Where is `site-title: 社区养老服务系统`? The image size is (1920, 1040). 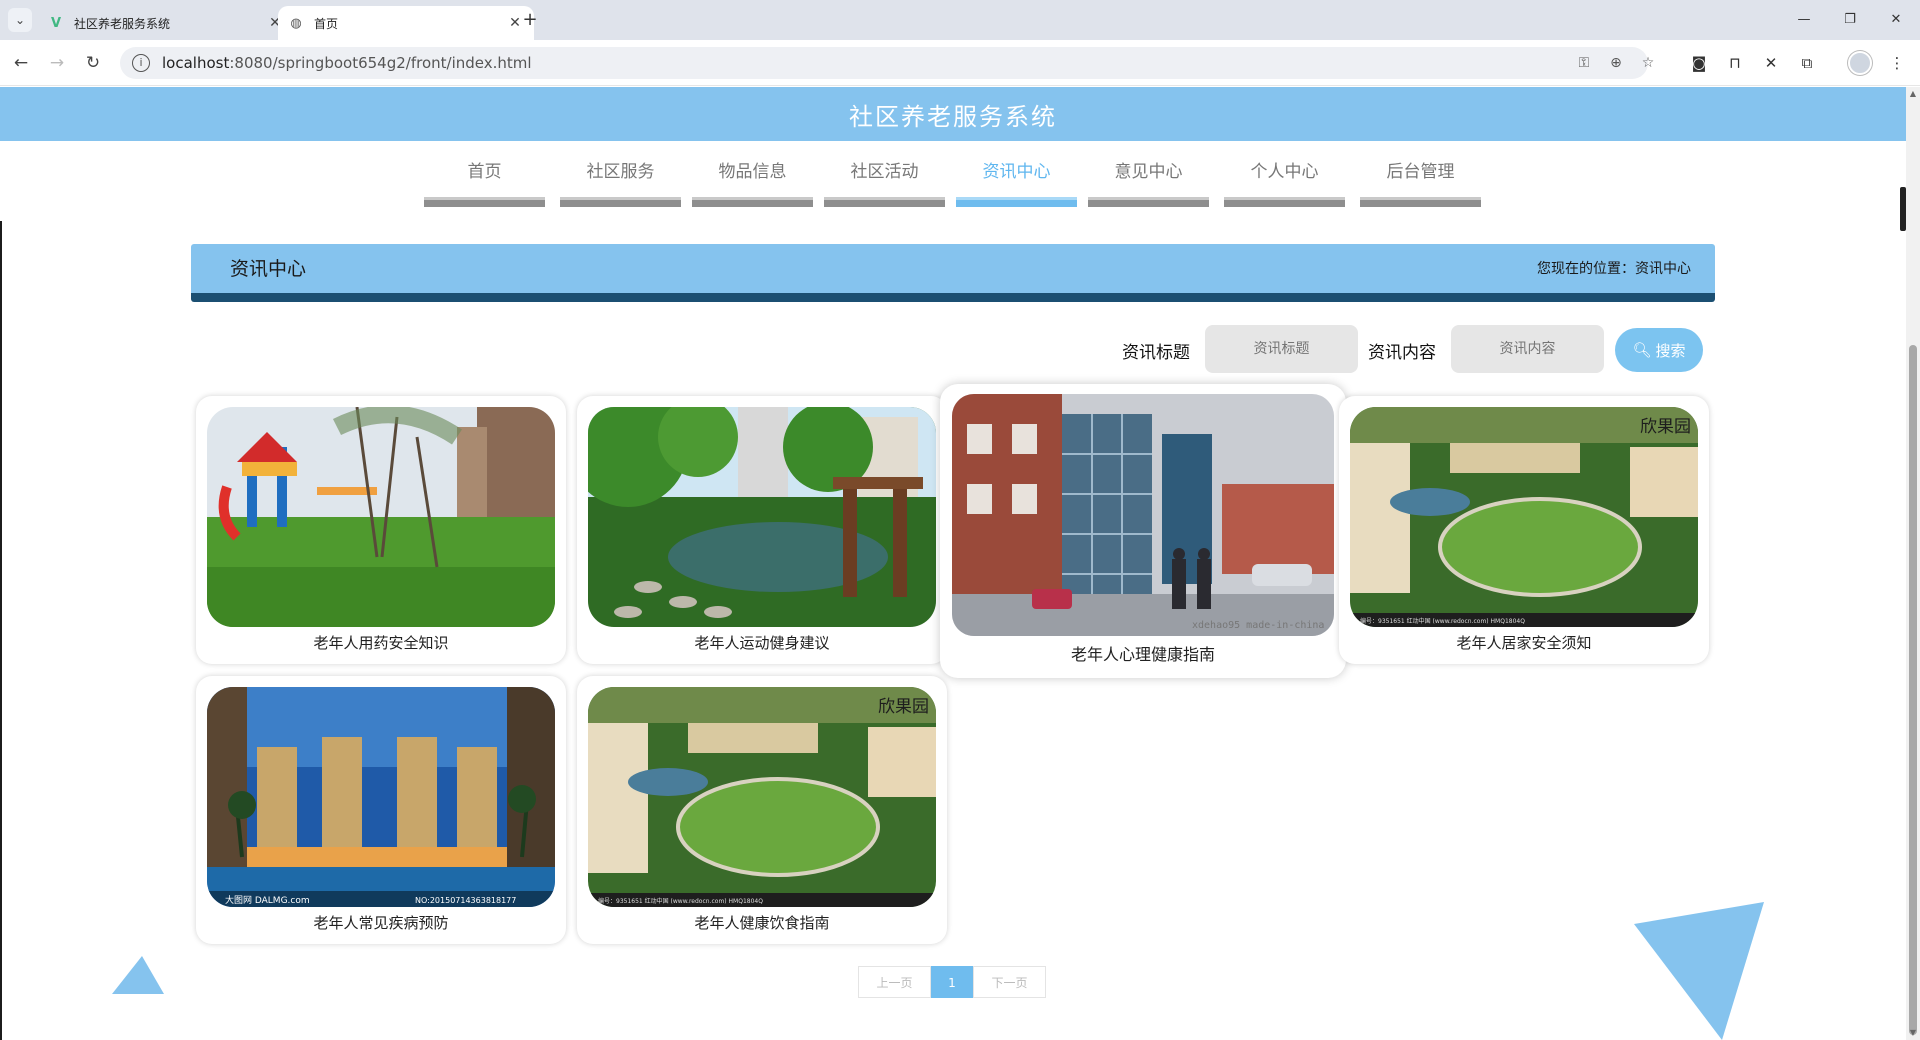
site-title: 社区养老服务系统 is located at coordinates (953, 116).